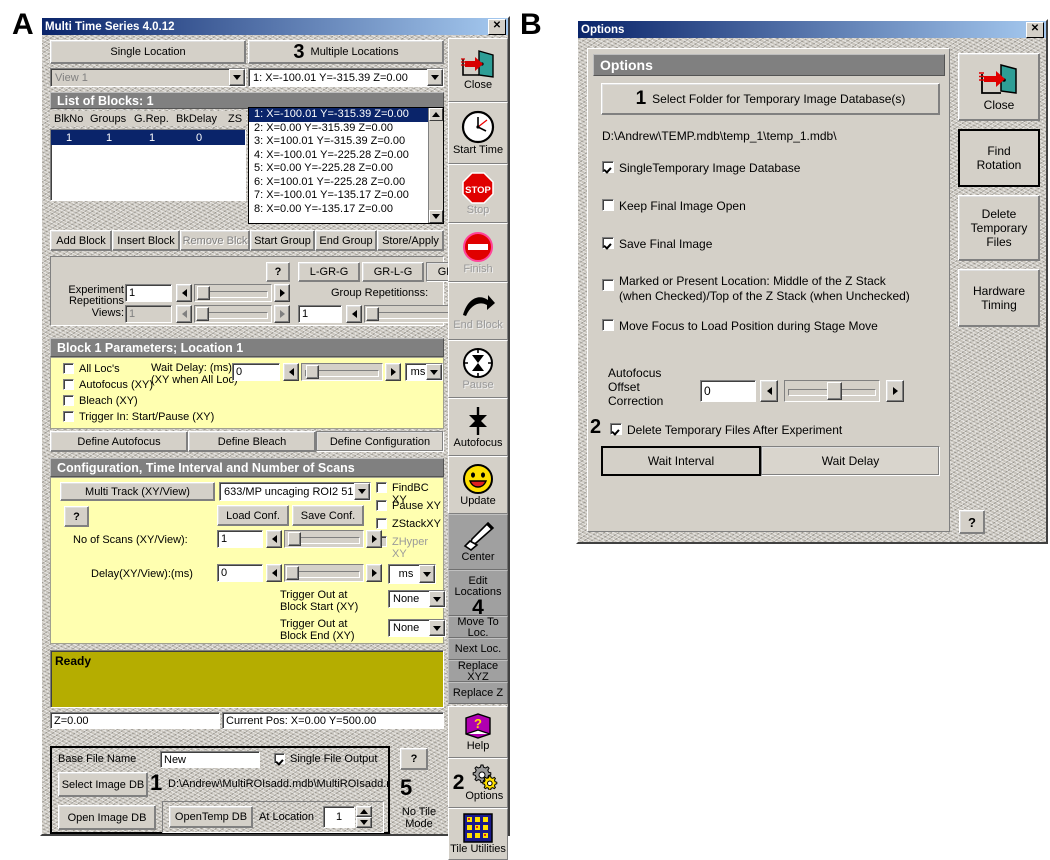 This screenshot has width=1050, height=860. What do you see at coordinates (478, 133) in the screenshot?
I see `toolbar-start-time-button: Start Time` at bounding box center [478, 133].